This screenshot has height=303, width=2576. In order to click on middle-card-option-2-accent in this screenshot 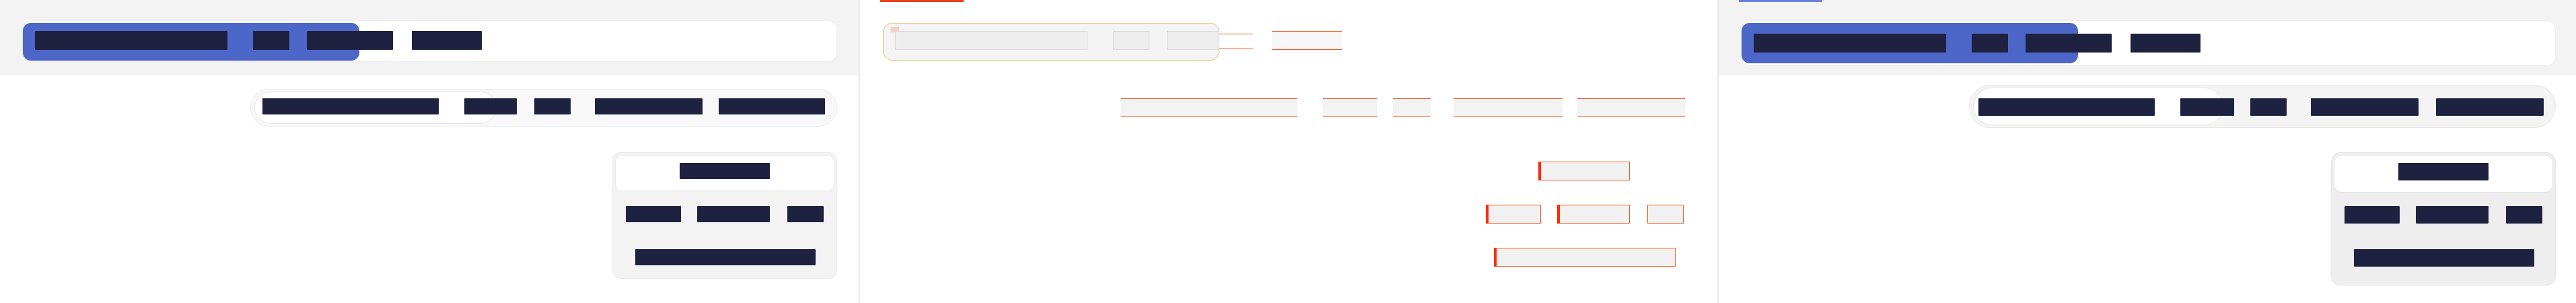, I will do `click(1558, 214)`.